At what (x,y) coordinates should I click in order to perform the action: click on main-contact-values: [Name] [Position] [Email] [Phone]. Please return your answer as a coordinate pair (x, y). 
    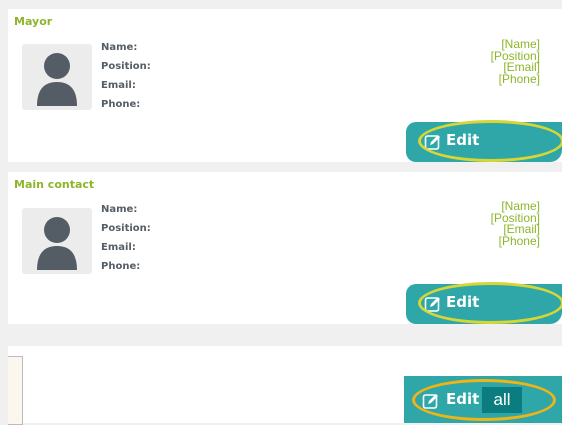
    Looking at the image, I should click on (515, 224).